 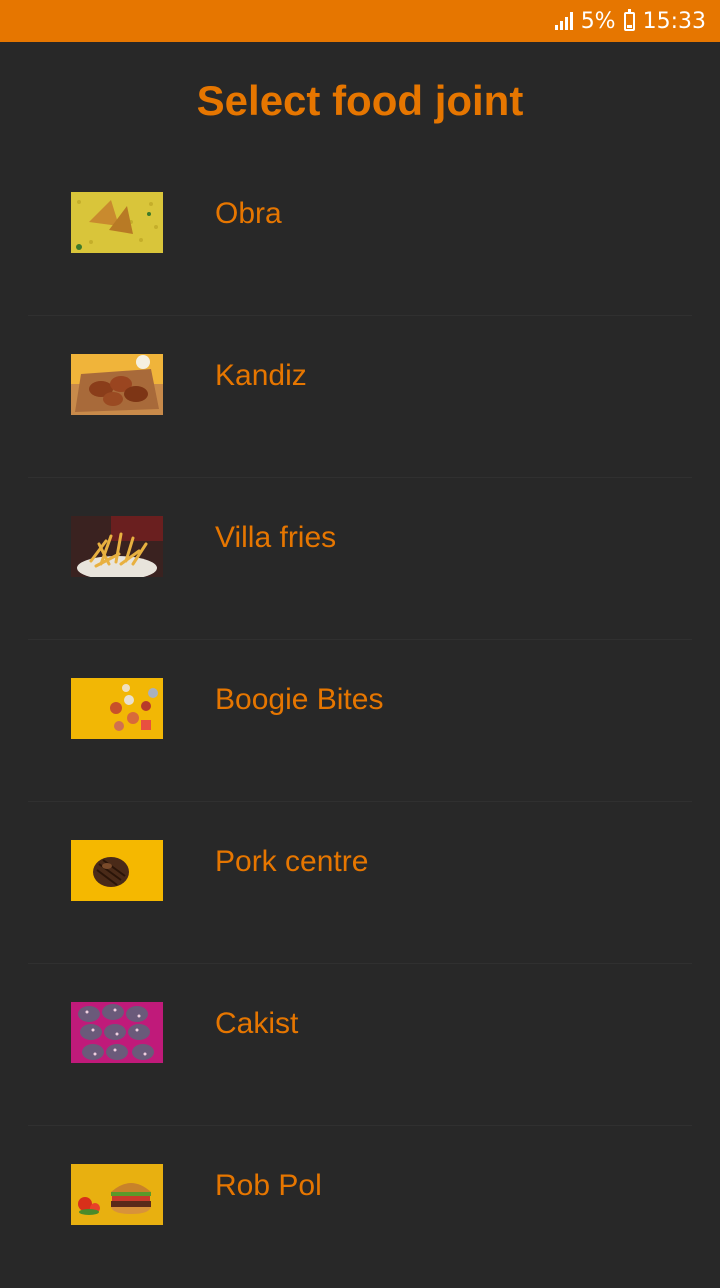 What do you see at coordinates (117, 384) in the screenshot?
I see `chicken-wings-image` at bounding box center [117, 384].